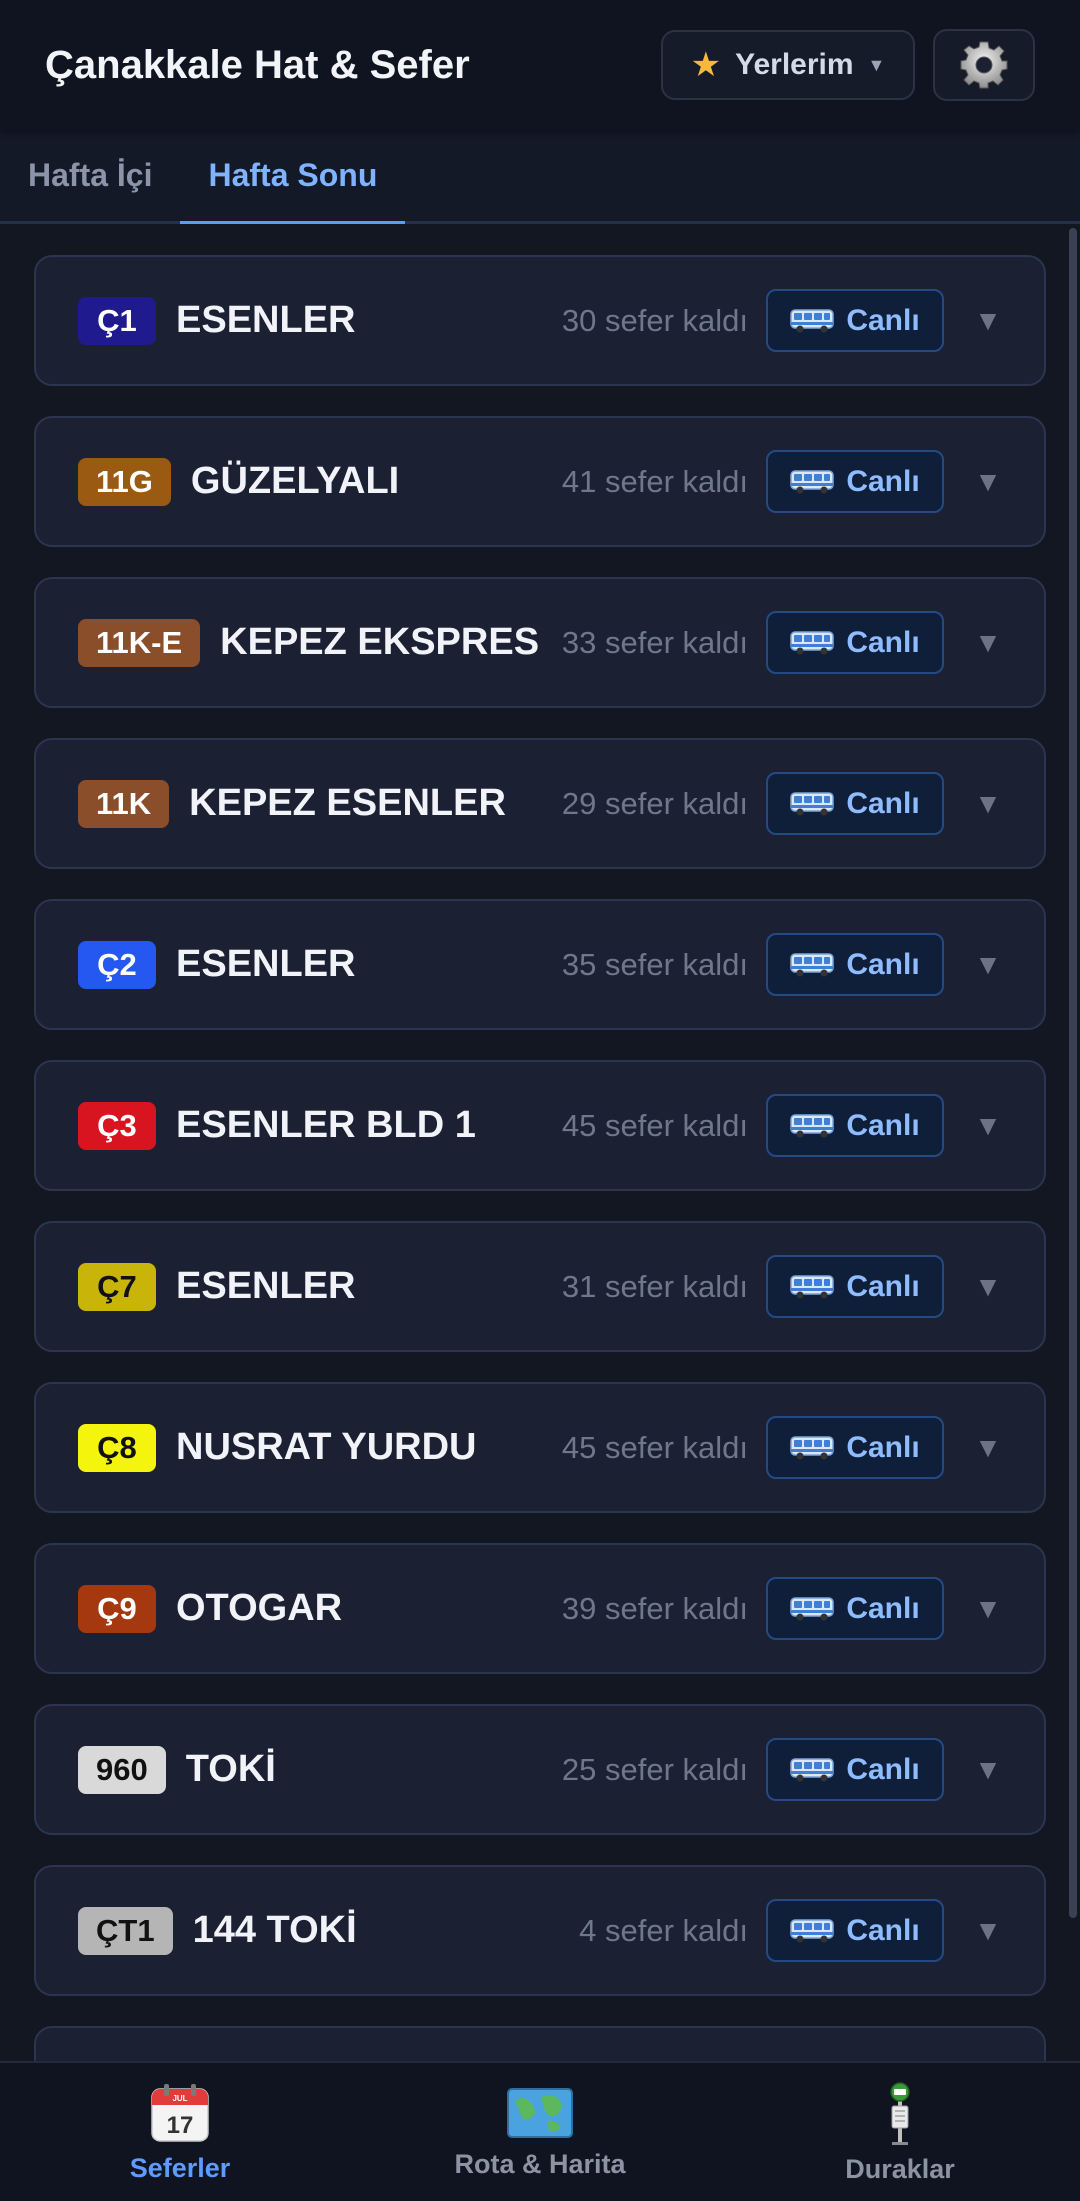 The image size is (1080, 2201). Describe the element at coordinates (230, 1769) in the screenshot. I see `route-name: TOKİ` at that location.